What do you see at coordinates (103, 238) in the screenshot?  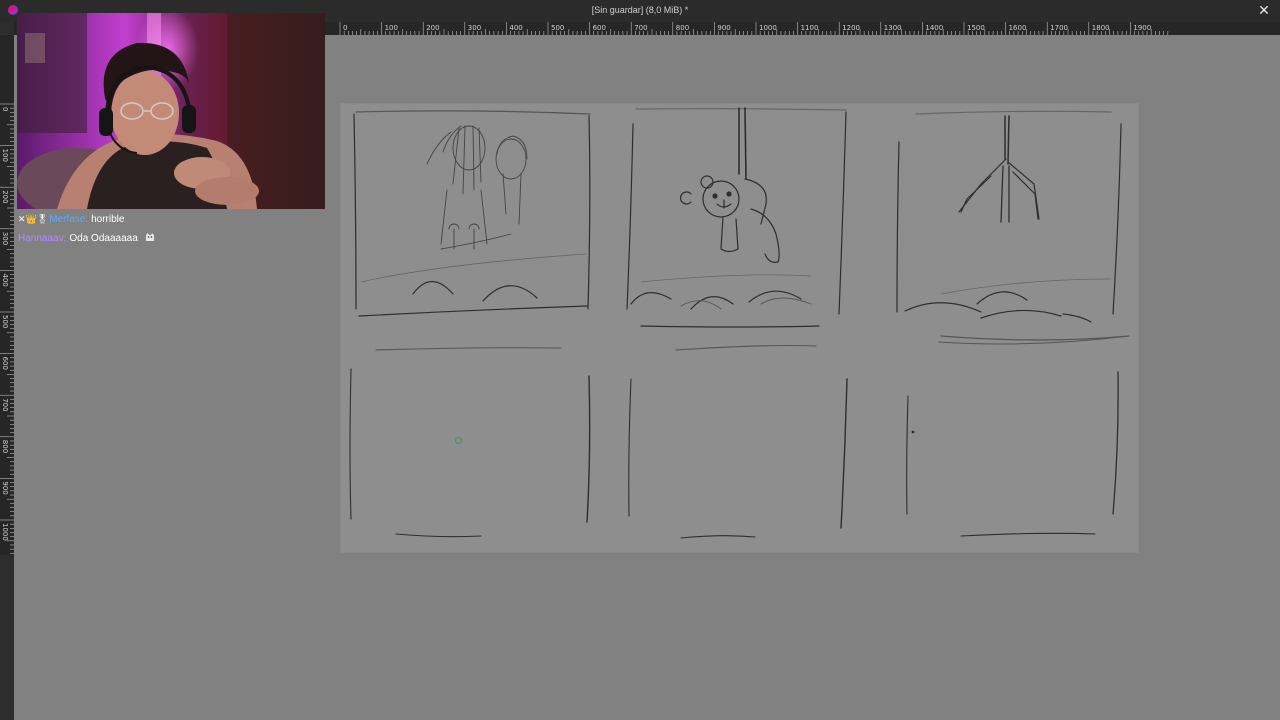 I see `chat-text: Oda Odaaaaaa` at bounding box center [103, 238].